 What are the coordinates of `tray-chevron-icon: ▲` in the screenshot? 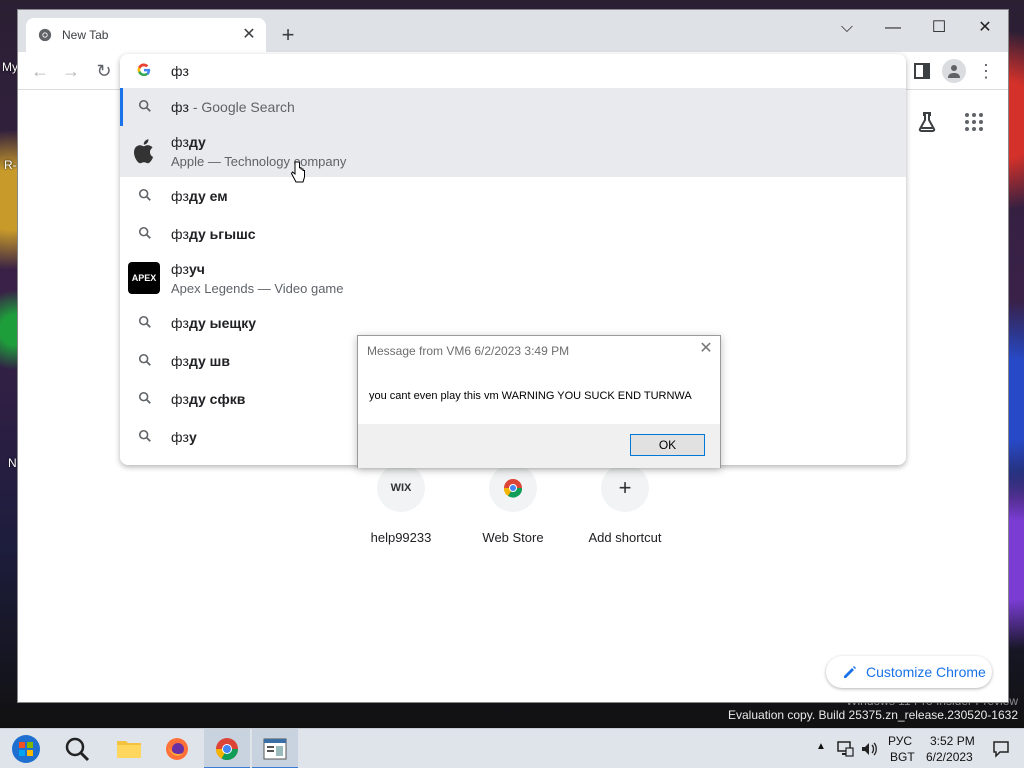 It's located at (821, 746).